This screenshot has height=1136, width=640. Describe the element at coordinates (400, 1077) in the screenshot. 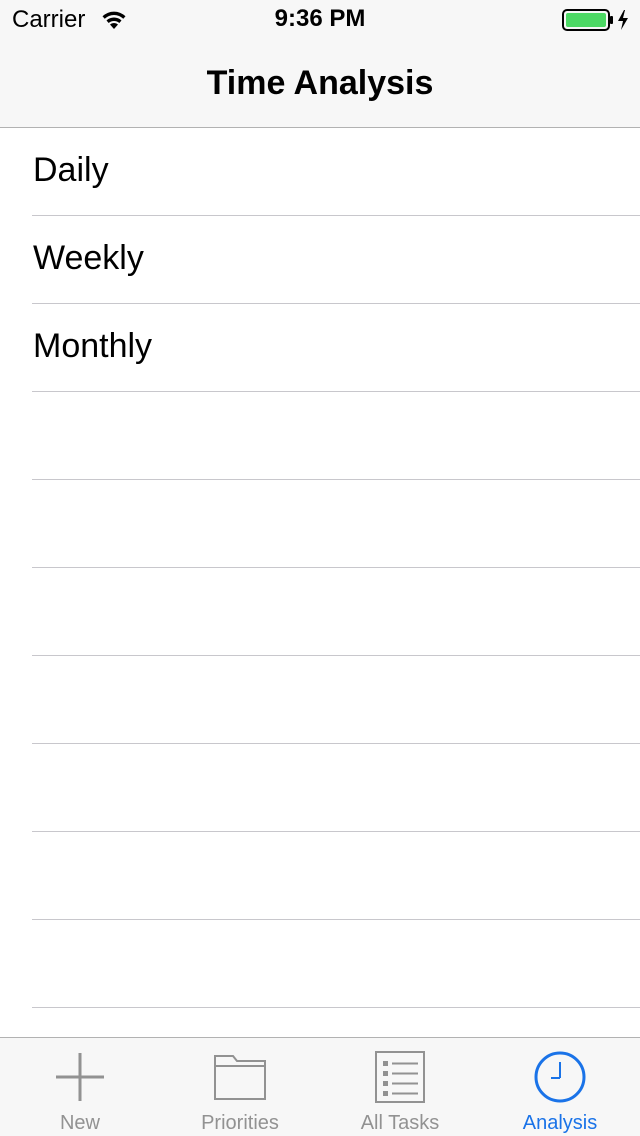

I see `list-icon` at that location.